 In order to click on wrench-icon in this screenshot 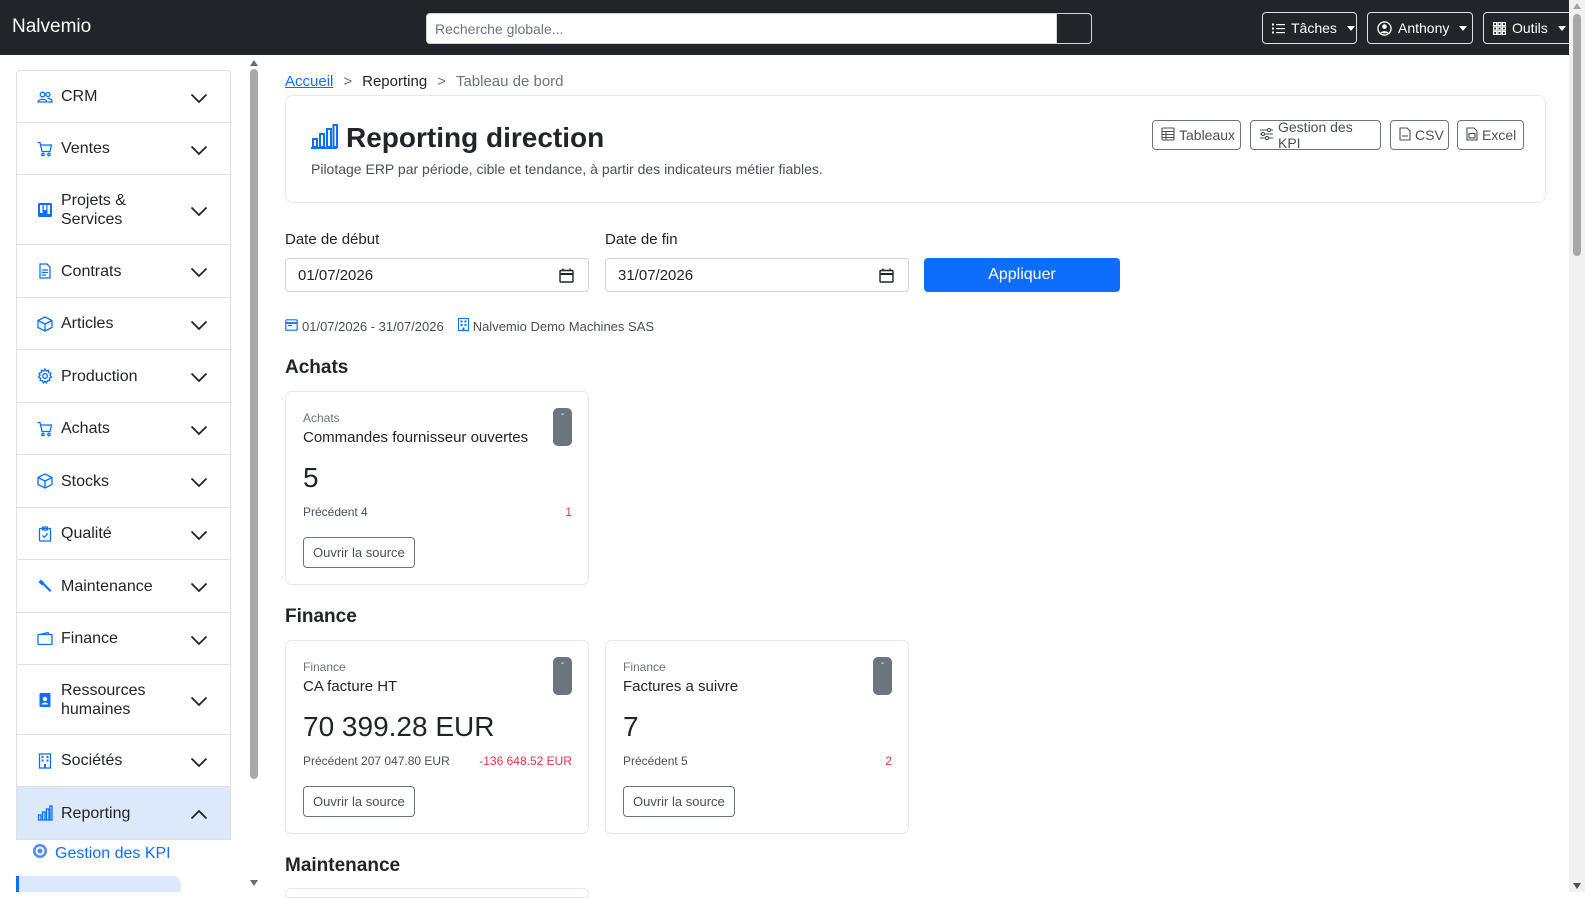, I will do `click(45, 586)`.